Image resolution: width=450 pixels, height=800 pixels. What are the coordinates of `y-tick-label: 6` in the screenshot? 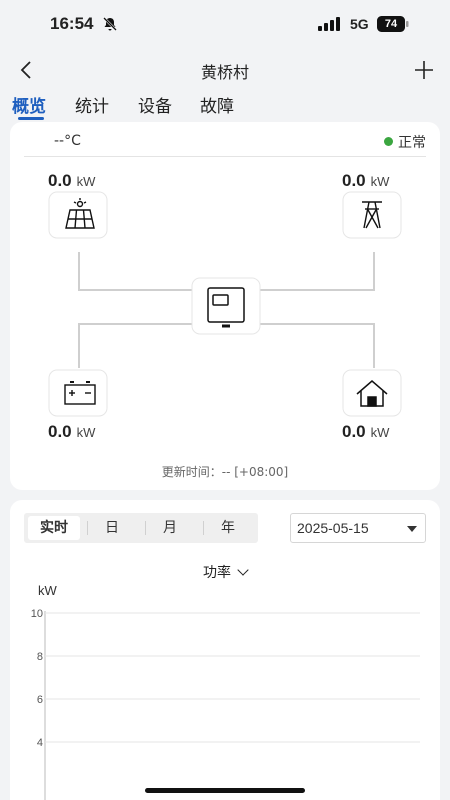 It's located at (40, 700).